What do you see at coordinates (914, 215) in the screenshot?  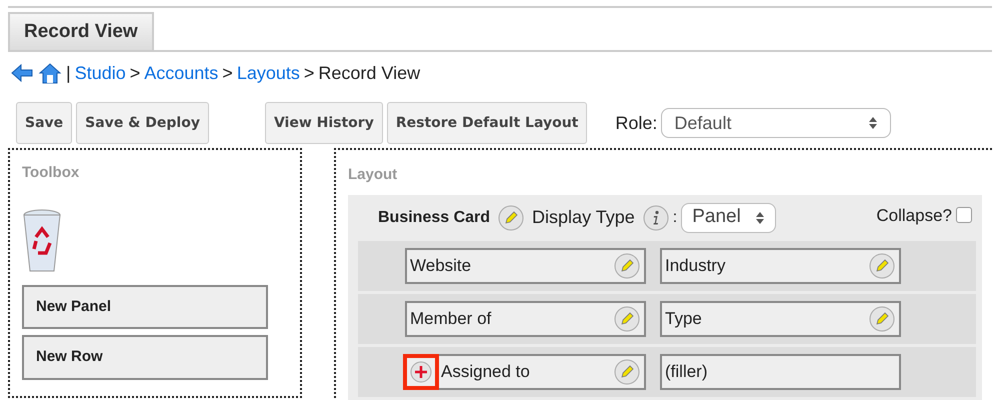 I see `collapse-label: Collapse?` at bounding box center [914, 215].